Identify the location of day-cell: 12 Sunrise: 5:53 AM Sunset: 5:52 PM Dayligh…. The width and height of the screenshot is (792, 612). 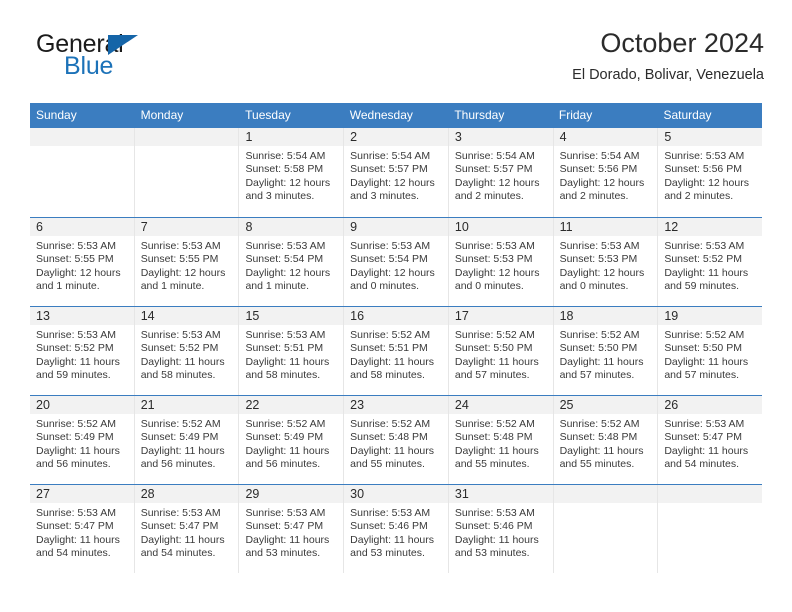
(710, 262).